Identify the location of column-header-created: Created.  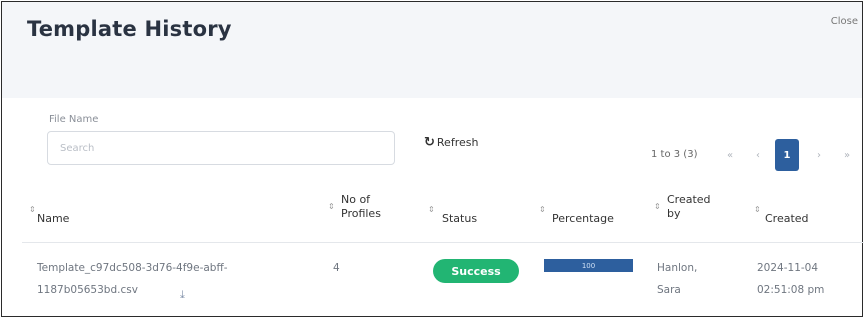
(787, 219).